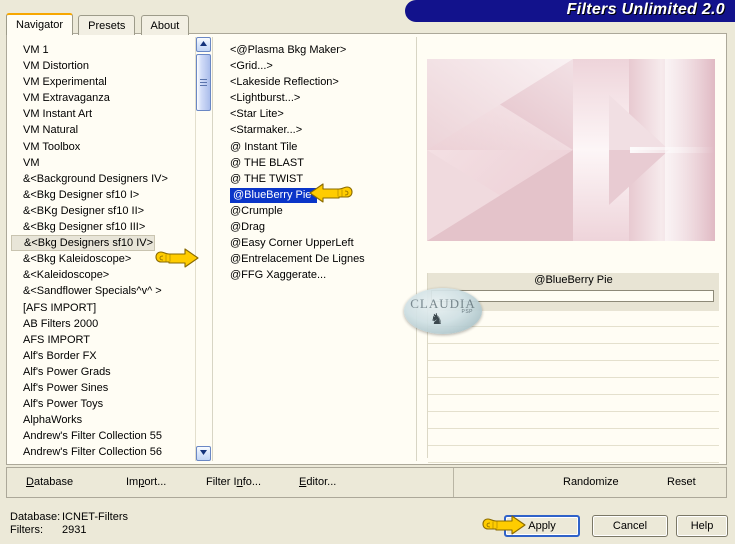  Describe the element at coordinates (203, 44) in the screenshot. I see `scroll-up-icon` at that location.